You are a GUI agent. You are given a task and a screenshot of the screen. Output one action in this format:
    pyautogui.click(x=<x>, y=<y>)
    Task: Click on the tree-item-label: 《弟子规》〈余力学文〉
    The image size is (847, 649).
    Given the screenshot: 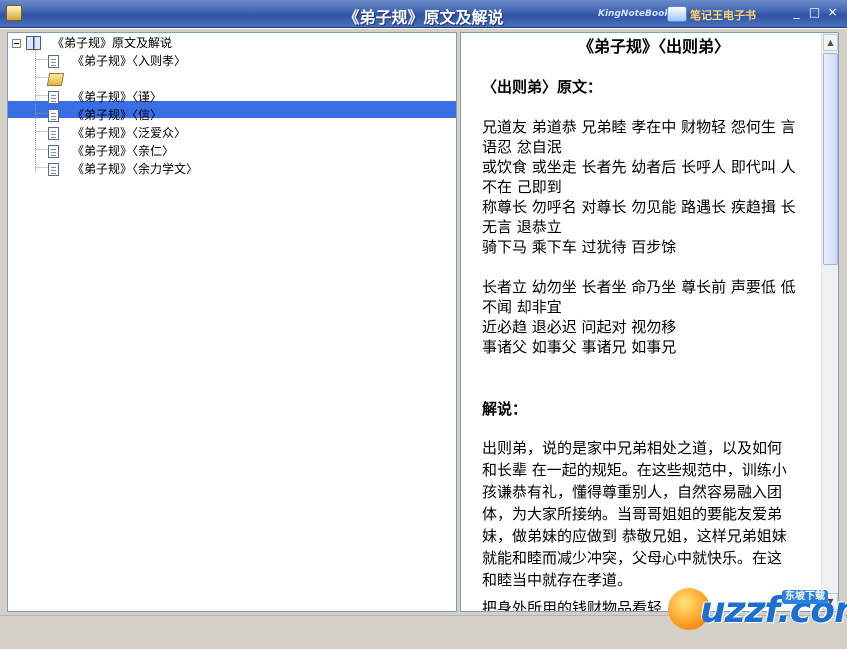 What is the action you would take?
    pyautogui.click(x=135, y=169)
    